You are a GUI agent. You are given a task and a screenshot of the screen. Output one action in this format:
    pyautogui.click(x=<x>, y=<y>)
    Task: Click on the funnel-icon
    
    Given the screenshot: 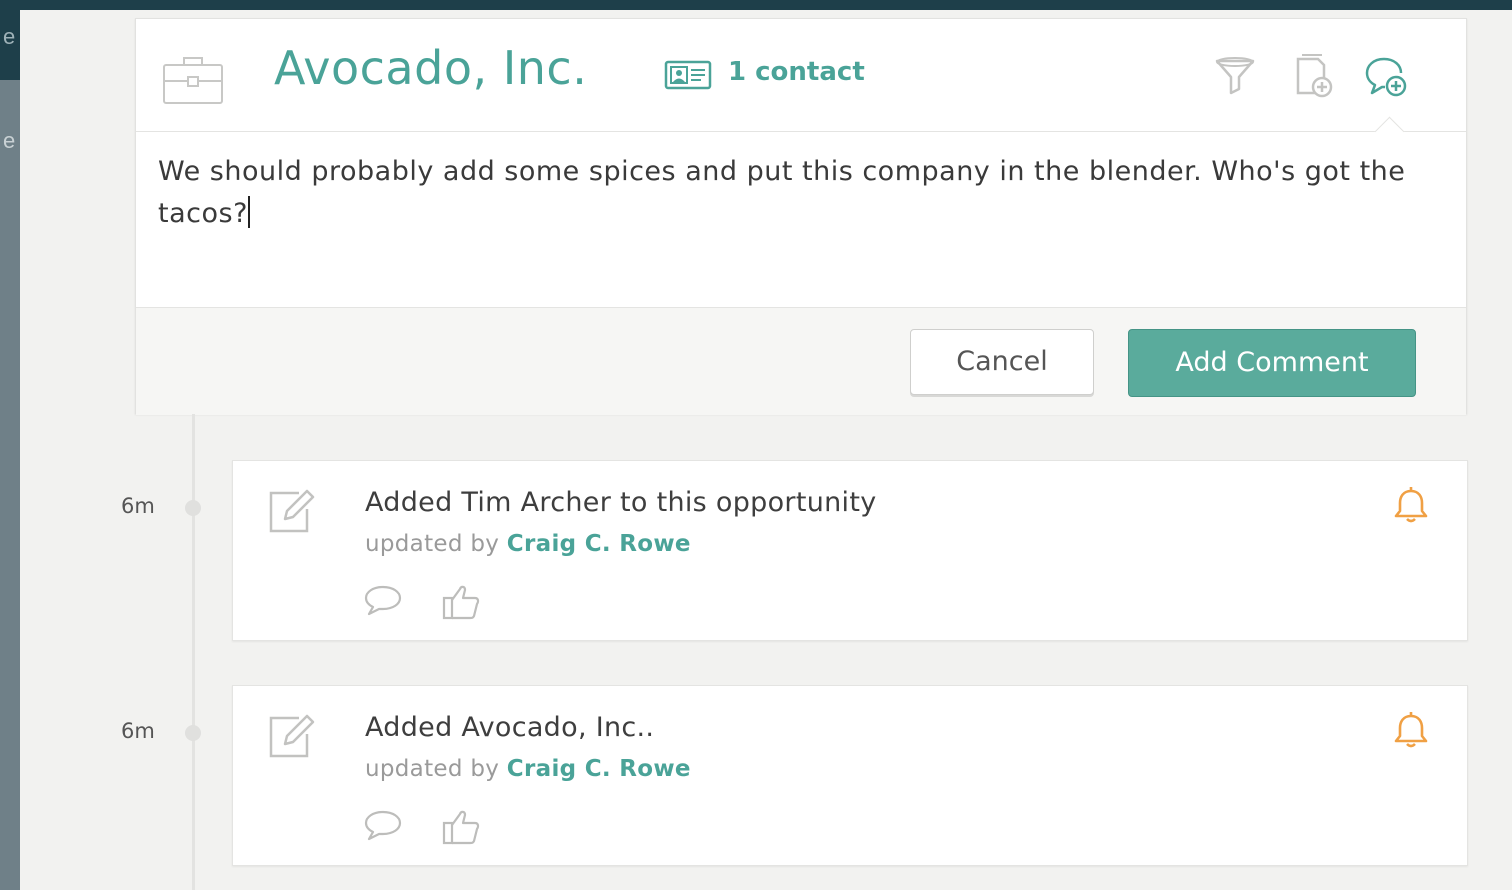 What is the action you would take?
    pyautogui.click(x=1235, y=76)
    